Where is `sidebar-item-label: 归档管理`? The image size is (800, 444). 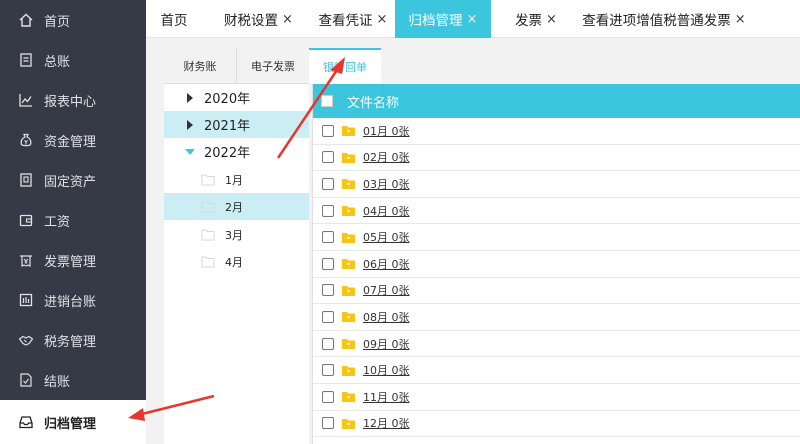 sidebar-item-label: 归档管理 is located at coordinates (70, 424).